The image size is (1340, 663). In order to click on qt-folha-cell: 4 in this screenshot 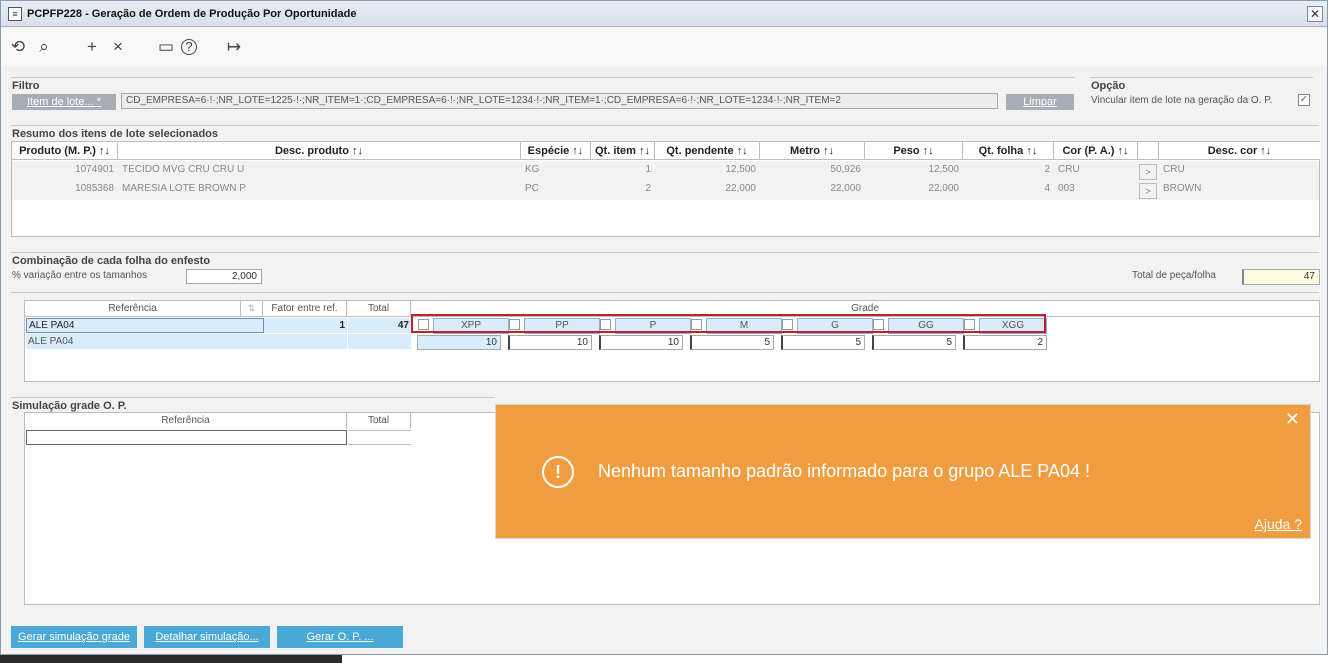, I will do `click(1047, 188)`.